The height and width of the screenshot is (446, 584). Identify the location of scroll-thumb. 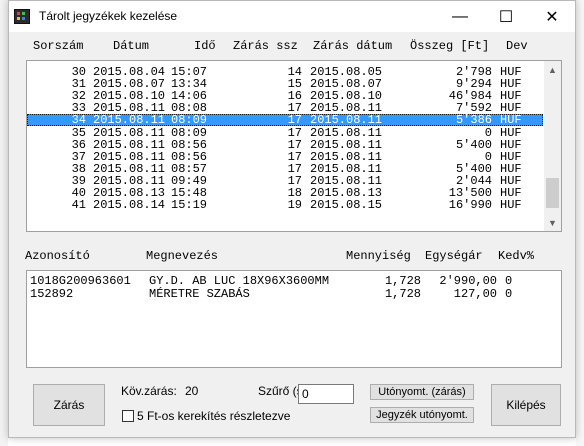
(552, 193).